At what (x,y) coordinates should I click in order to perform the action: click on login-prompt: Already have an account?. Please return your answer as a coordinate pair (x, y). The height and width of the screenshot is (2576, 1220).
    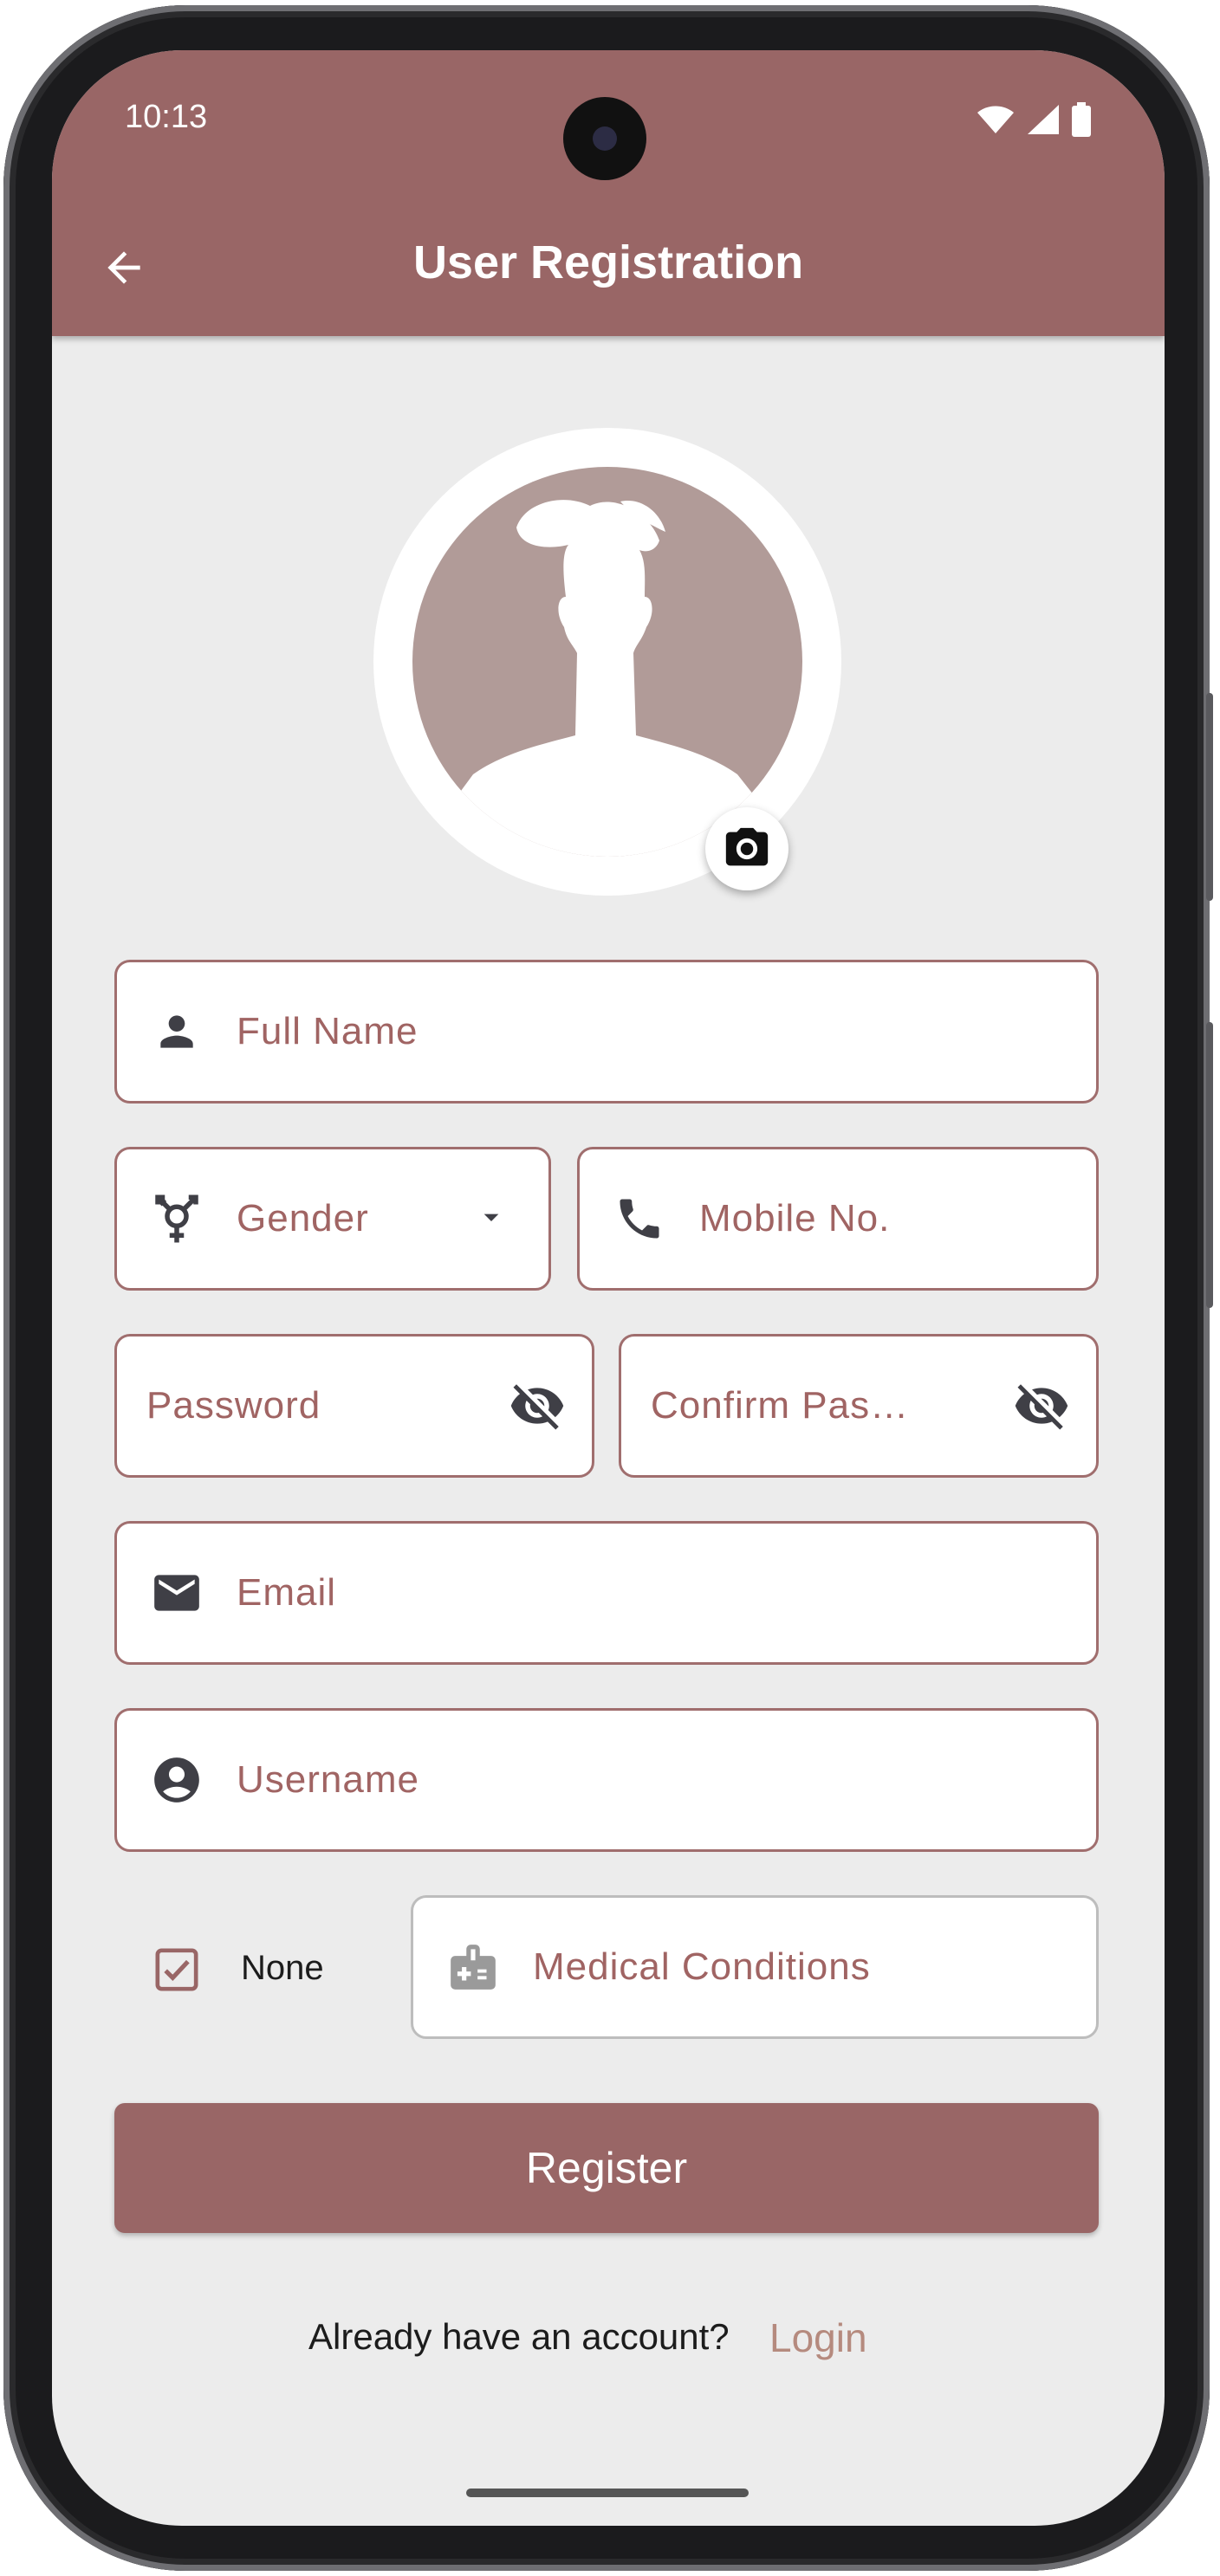
    Looking at the image, I should click on (519, 2336).